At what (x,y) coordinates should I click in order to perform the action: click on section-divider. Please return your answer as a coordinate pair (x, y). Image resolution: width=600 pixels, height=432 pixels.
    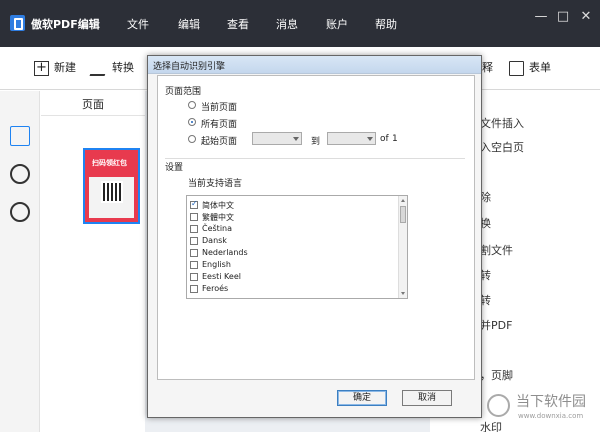
    Looking at the image, I should click on (315, 158).